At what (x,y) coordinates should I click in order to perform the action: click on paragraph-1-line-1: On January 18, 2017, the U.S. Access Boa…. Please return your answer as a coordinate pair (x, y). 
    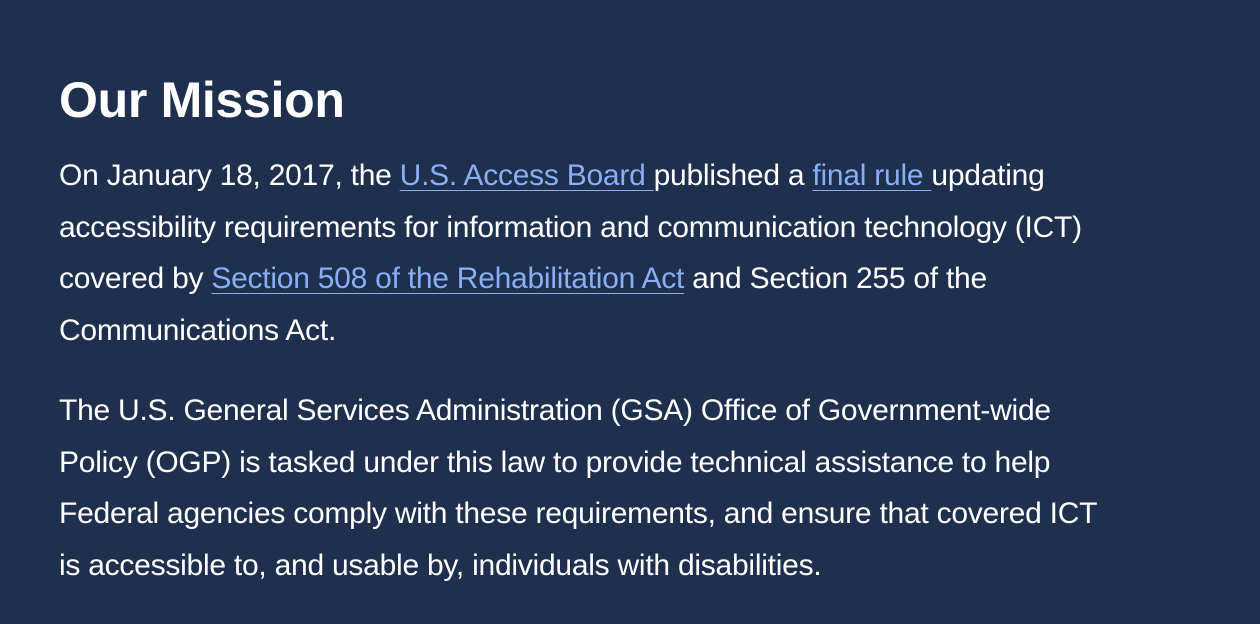
    Looking at the image, I should click on (649, 176).